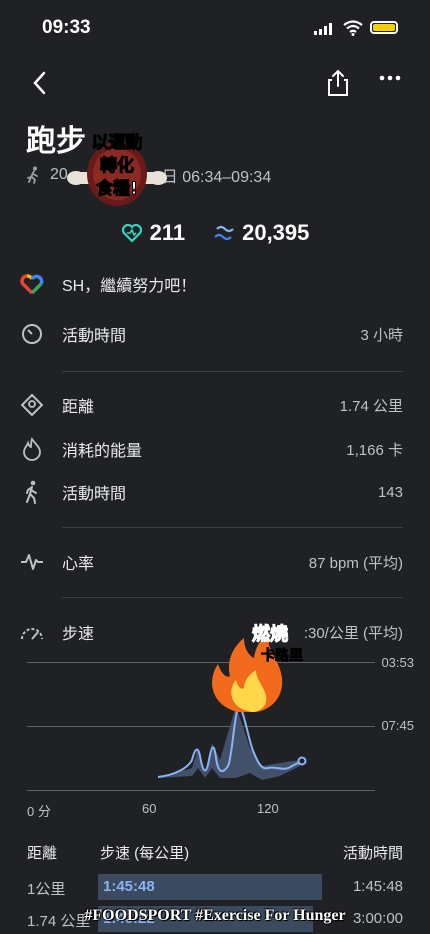 The width and height of the screenshot is (430, 934). Describe the element at coordinates (32, 632) in the screenshot. I see `speedometer-icon` at that location.